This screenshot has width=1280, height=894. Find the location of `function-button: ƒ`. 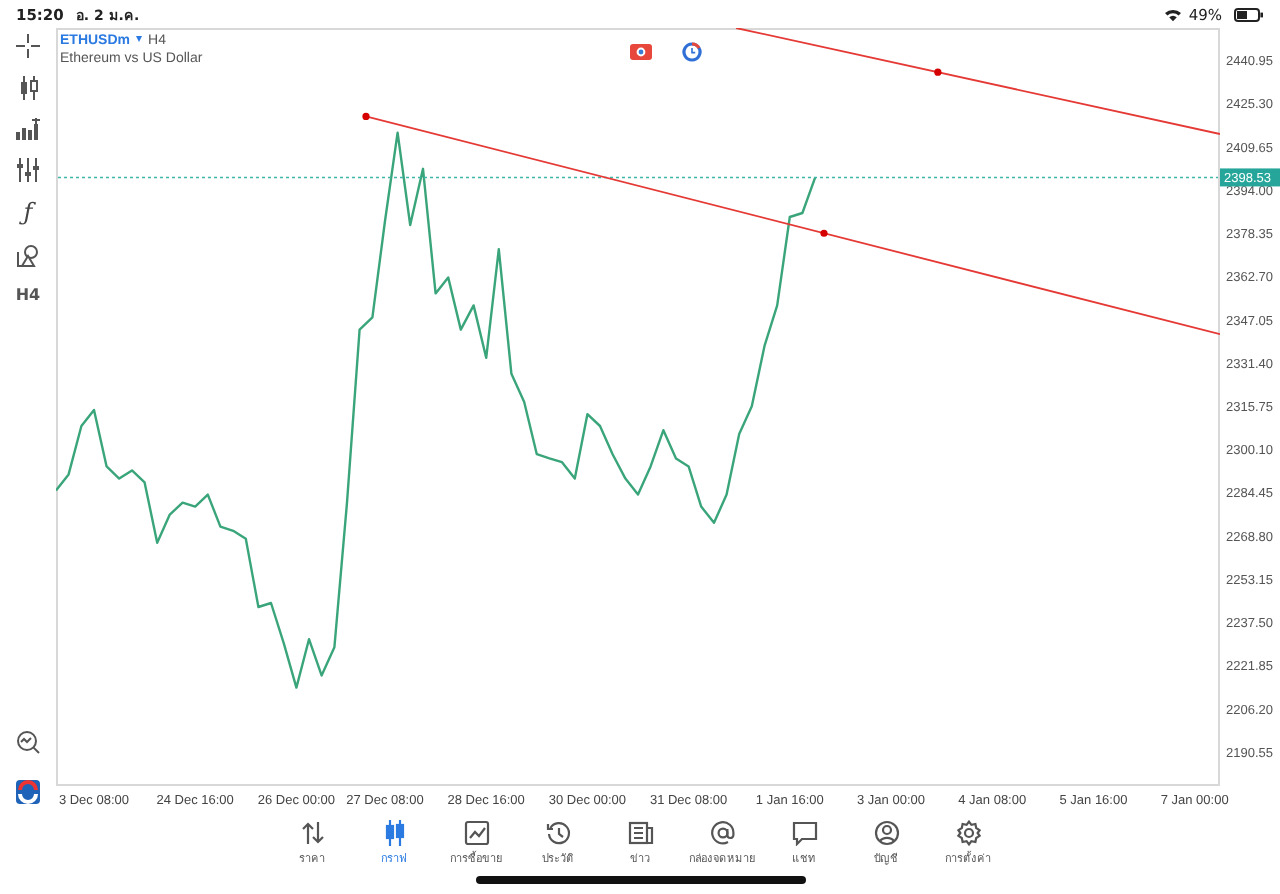

function-button: ƒ is located at coordinates (28, 213).